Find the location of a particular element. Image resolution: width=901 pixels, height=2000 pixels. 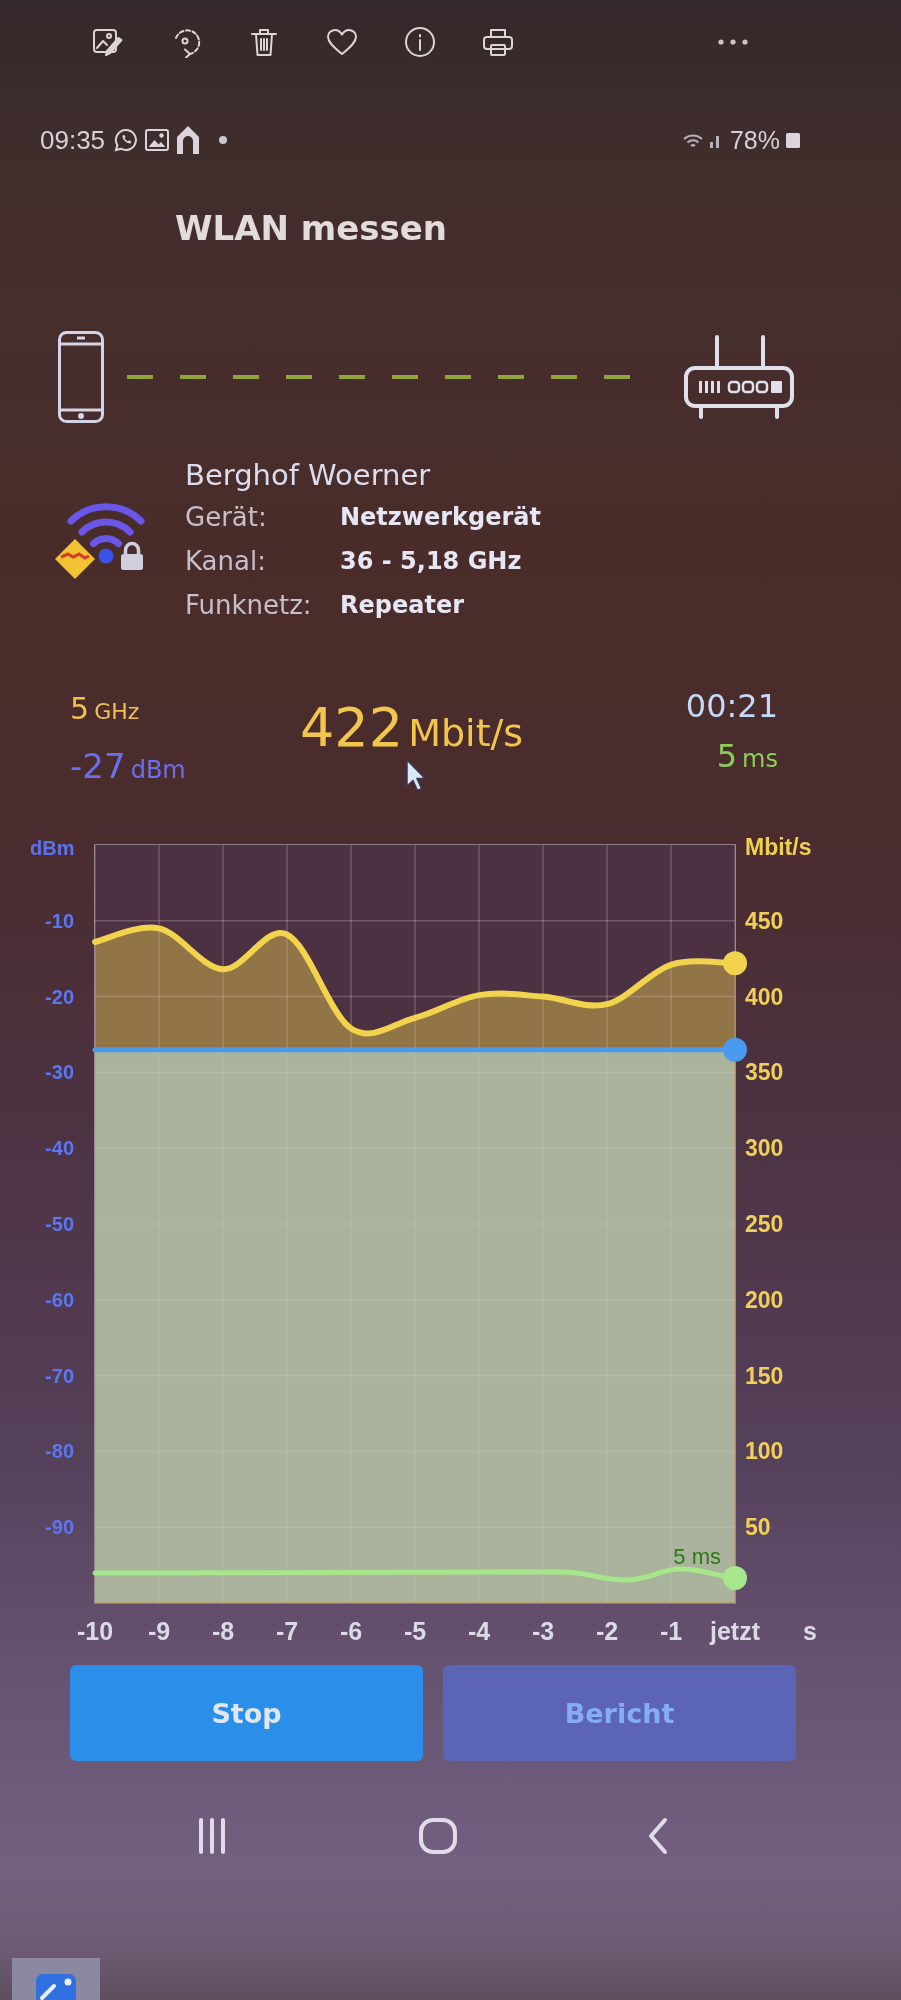

axis-tick-label: -8 is located at coordinates (223, 1631).